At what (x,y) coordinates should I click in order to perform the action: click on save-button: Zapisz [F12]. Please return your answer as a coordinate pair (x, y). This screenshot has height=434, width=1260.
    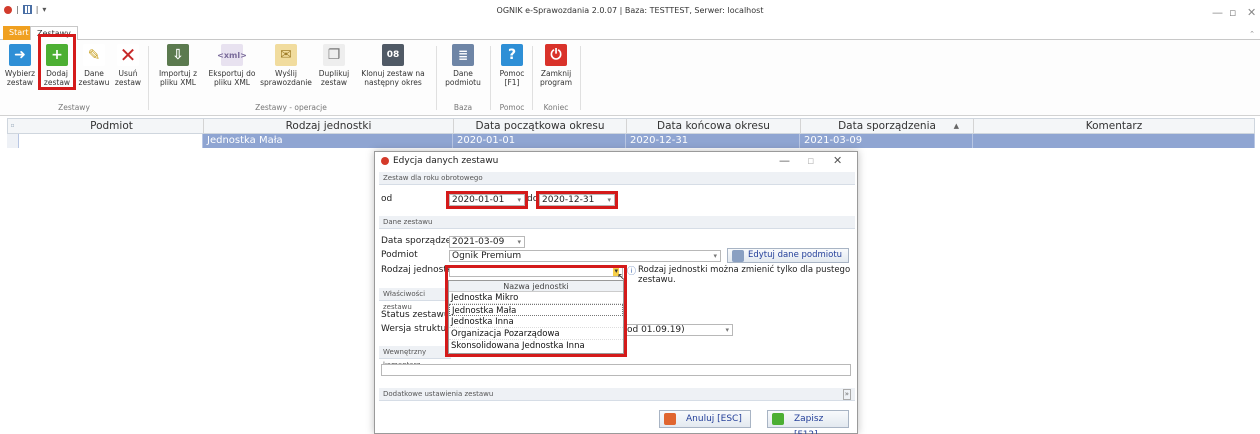
    Looking at the image, I should click on (808, 422).